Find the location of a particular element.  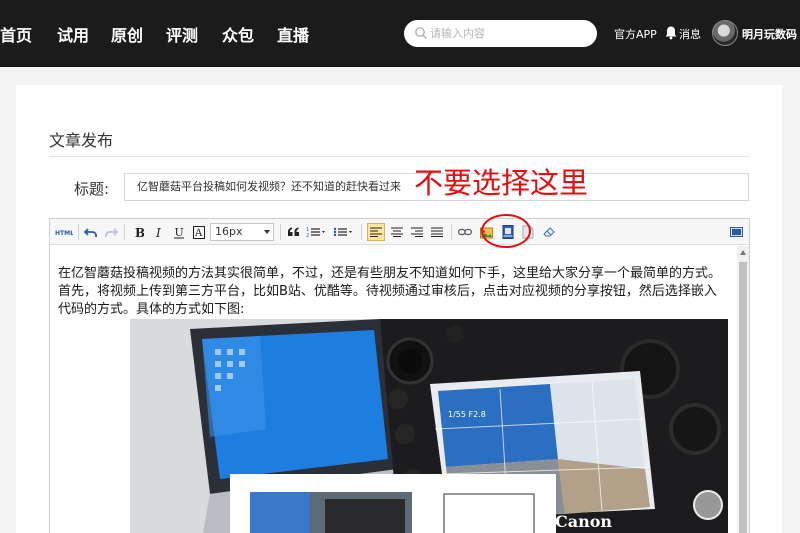

ordered-list-button: 12 is located at coordinates (317, 232).